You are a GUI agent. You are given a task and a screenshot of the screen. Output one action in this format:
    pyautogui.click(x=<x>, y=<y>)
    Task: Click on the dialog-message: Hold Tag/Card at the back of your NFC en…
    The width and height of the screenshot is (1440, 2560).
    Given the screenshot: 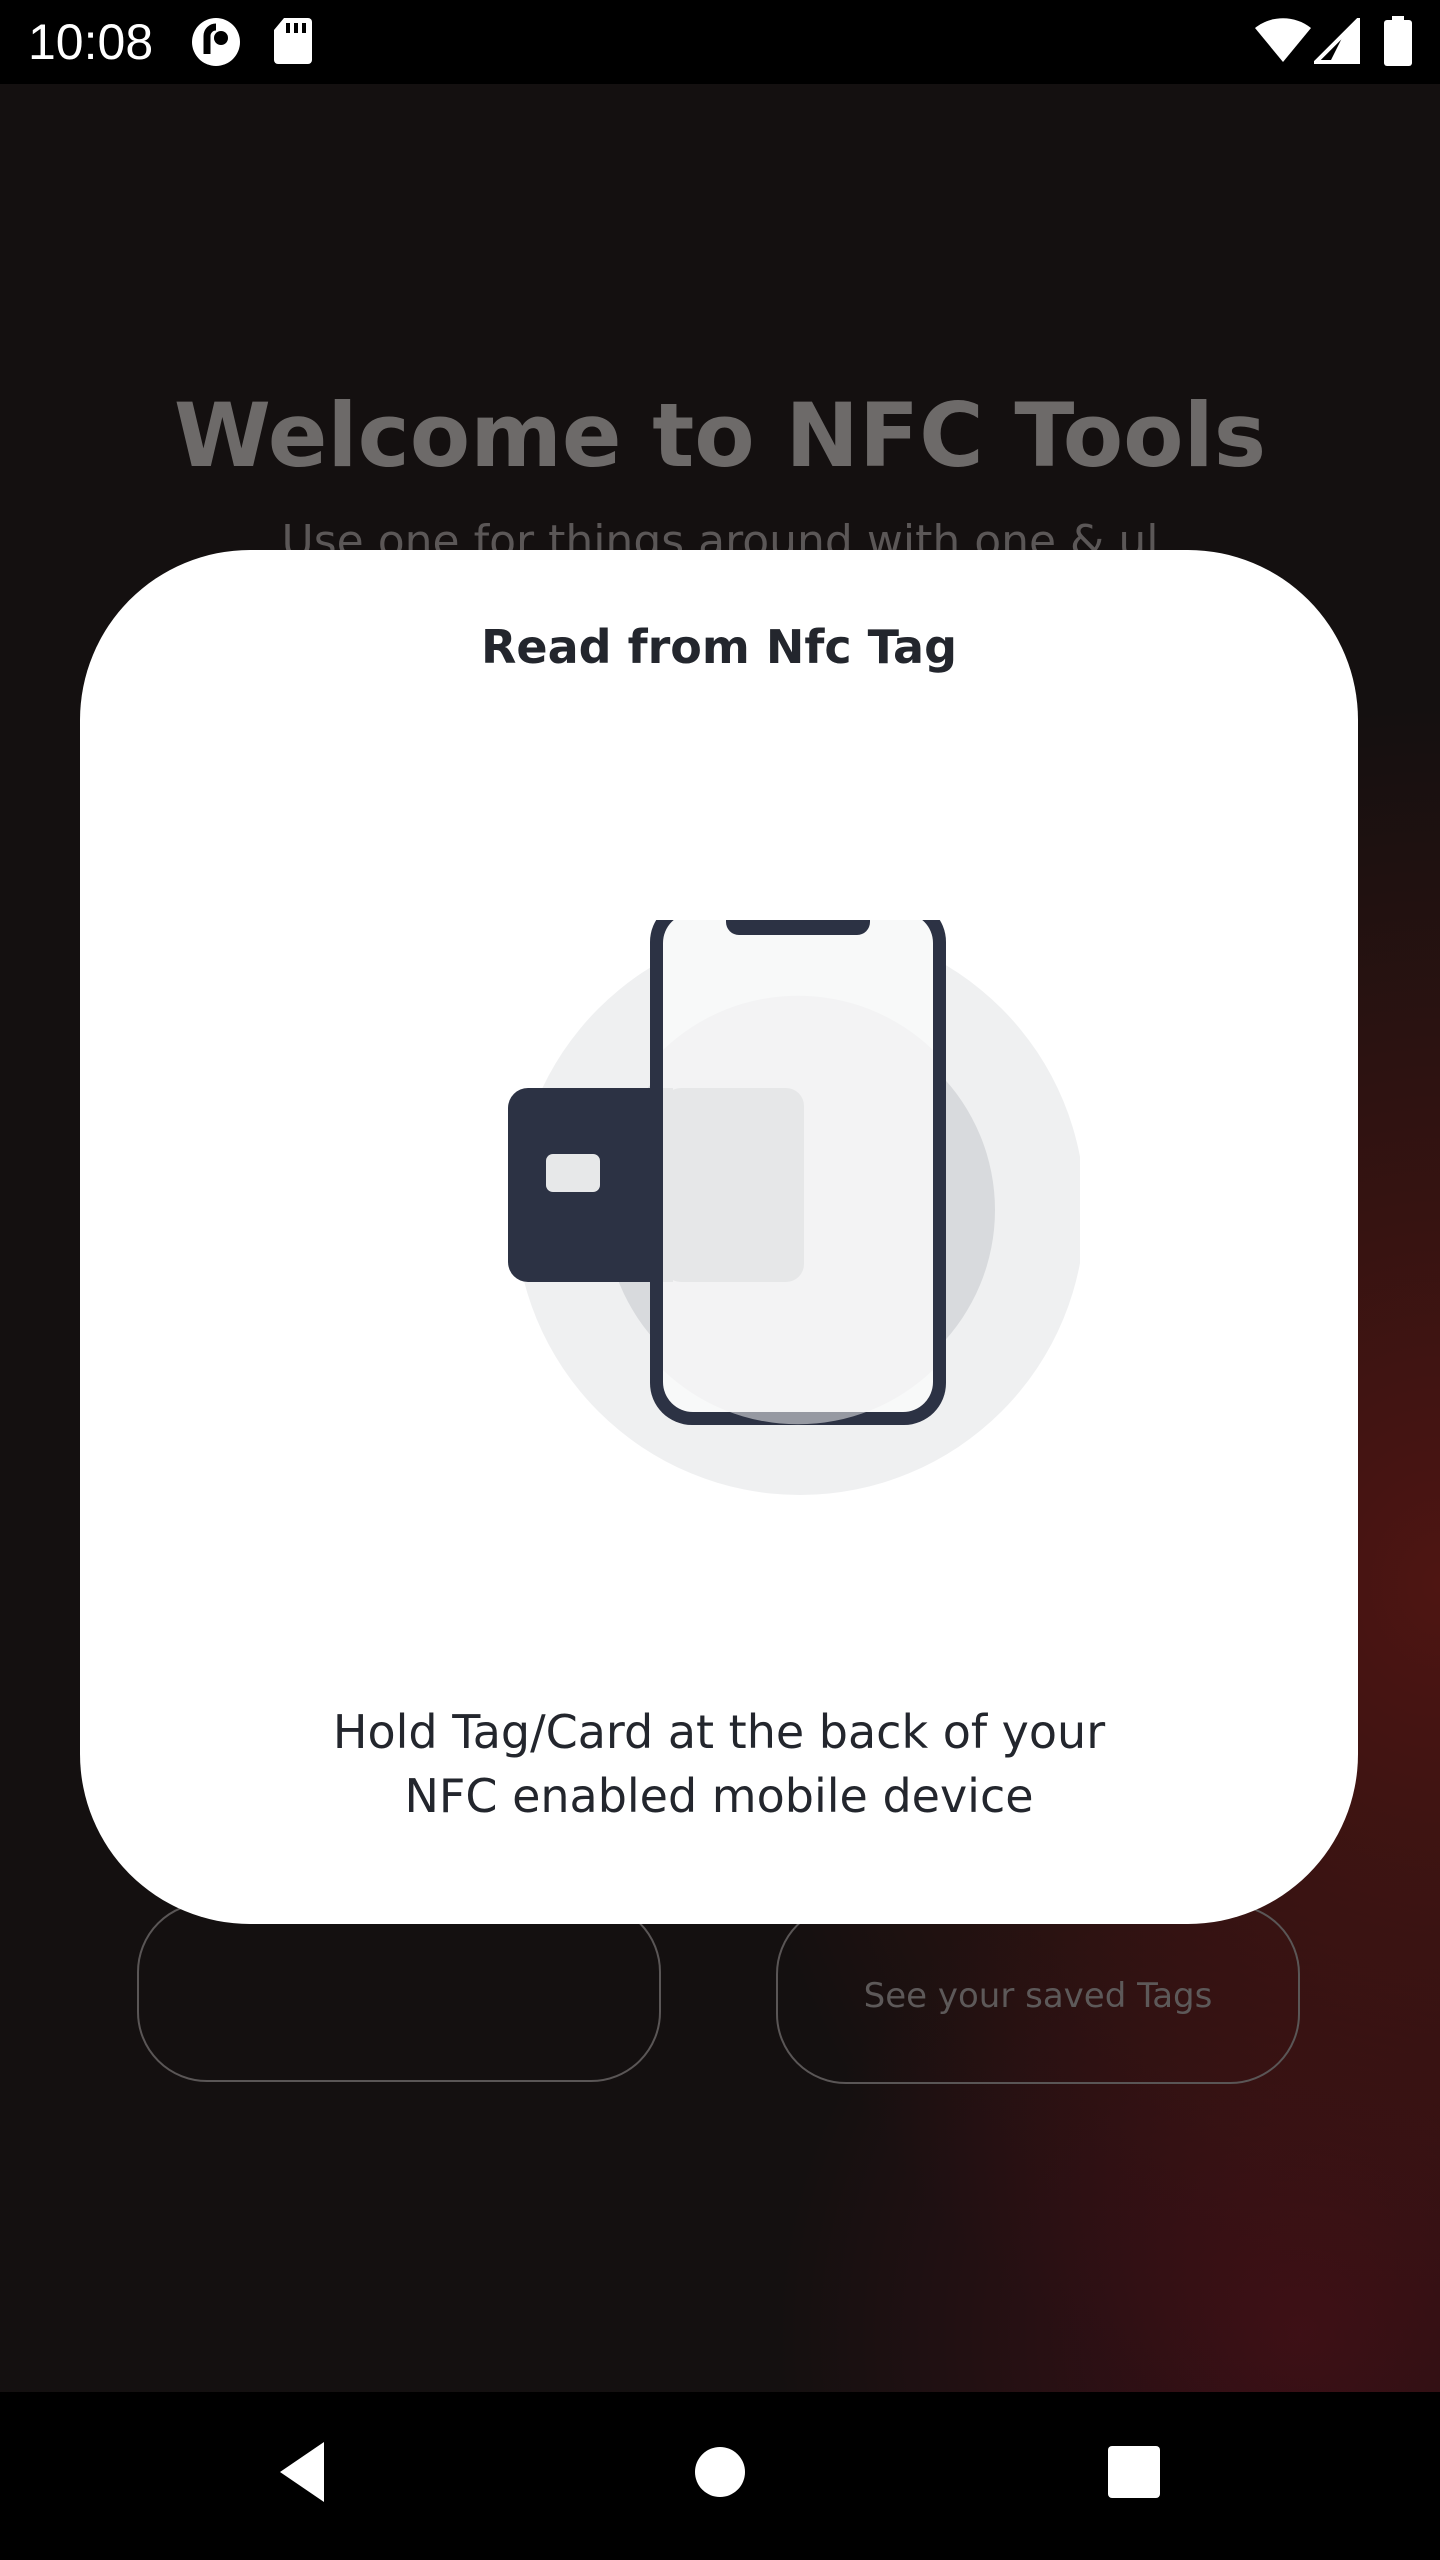 What is the action you would take?
    pyautogui.click(x=719, y=1764)
    